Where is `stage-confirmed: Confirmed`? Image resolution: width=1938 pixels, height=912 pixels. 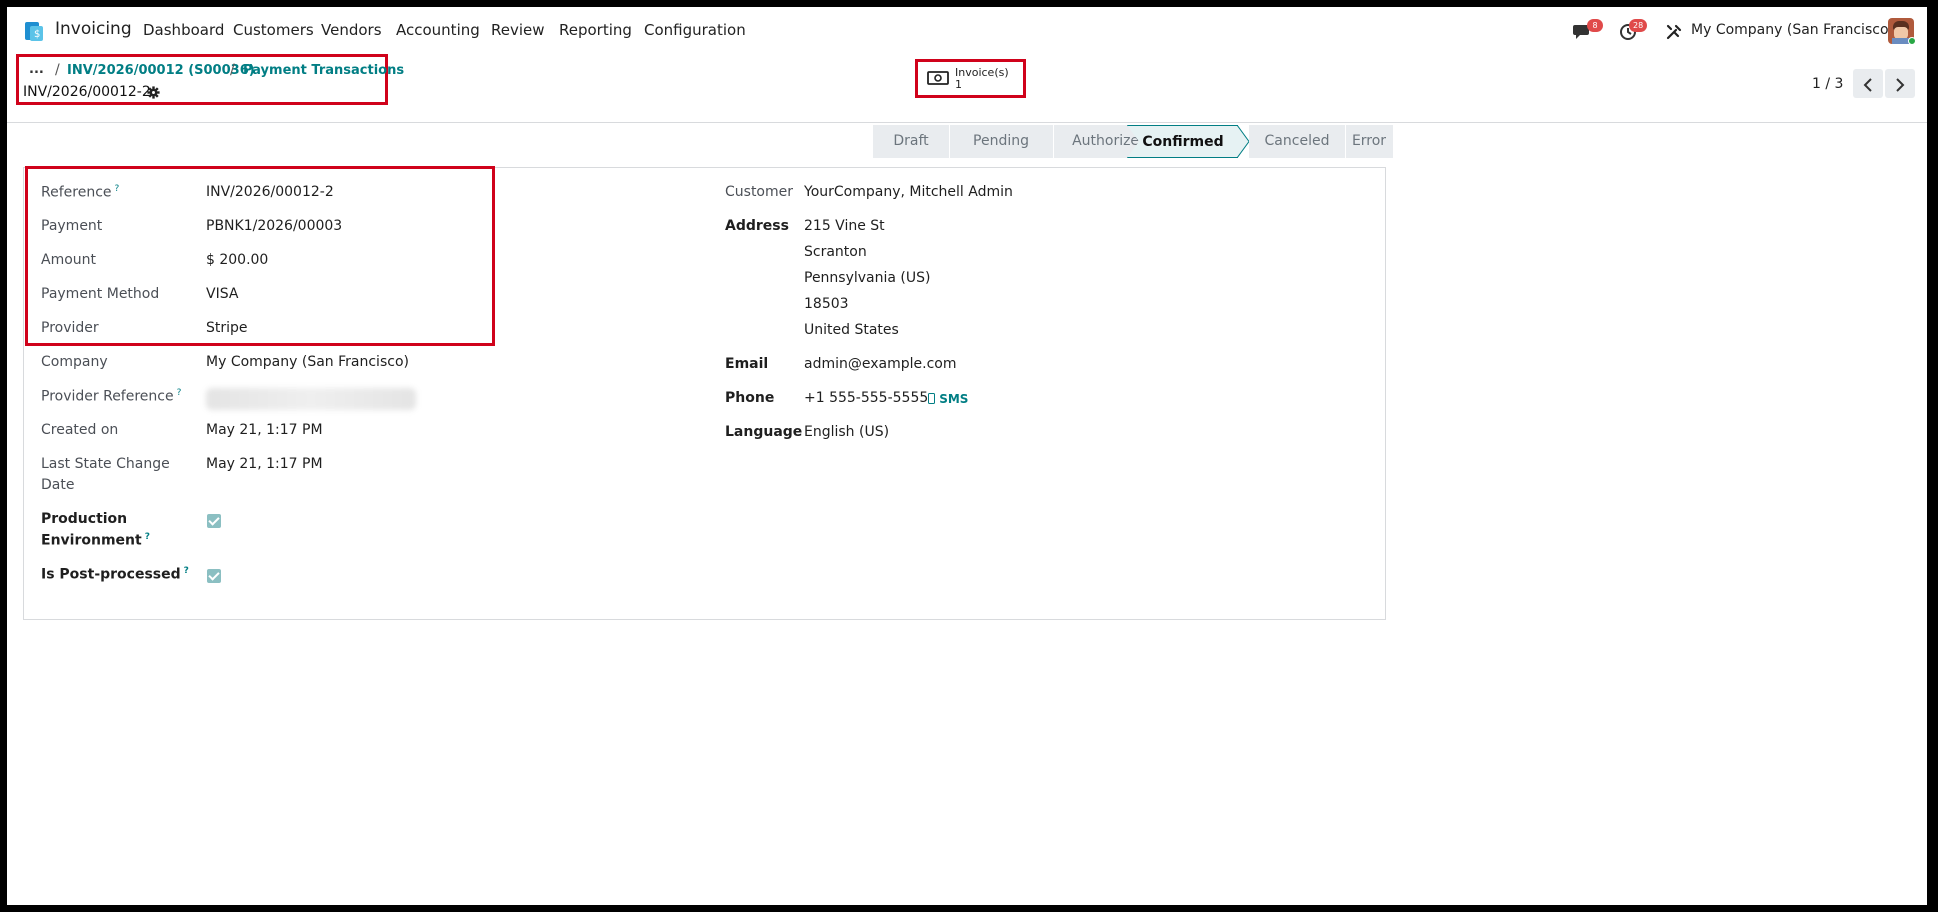 stage-confirmed: Confirmed is located at coordinates (1182, 141).